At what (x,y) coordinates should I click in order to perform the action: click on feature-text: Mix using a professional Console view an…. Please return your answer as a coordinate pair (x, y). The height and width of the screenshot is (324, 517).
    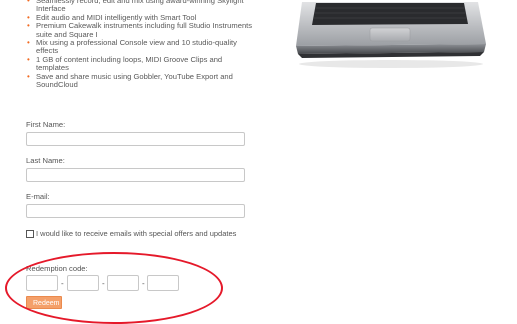
    Looking at the image, I should click on (136, 47).